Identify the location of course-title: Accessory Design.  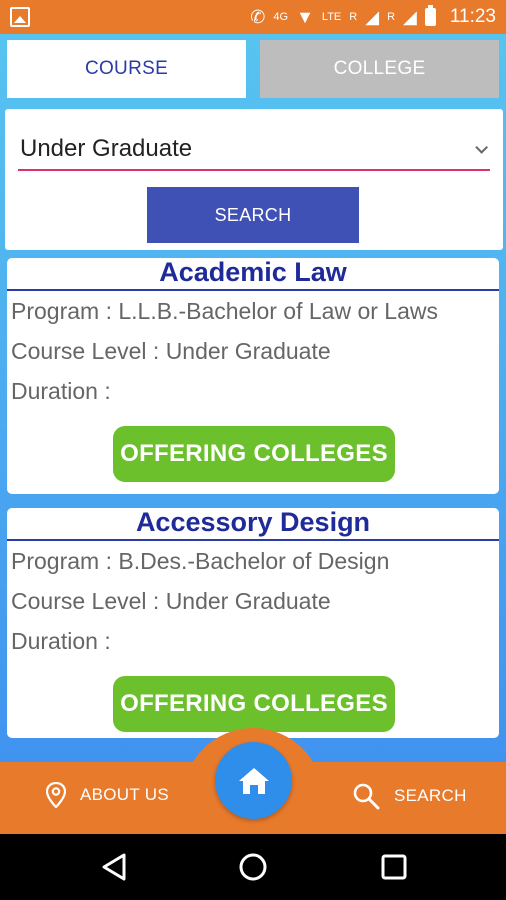
(253, 524).